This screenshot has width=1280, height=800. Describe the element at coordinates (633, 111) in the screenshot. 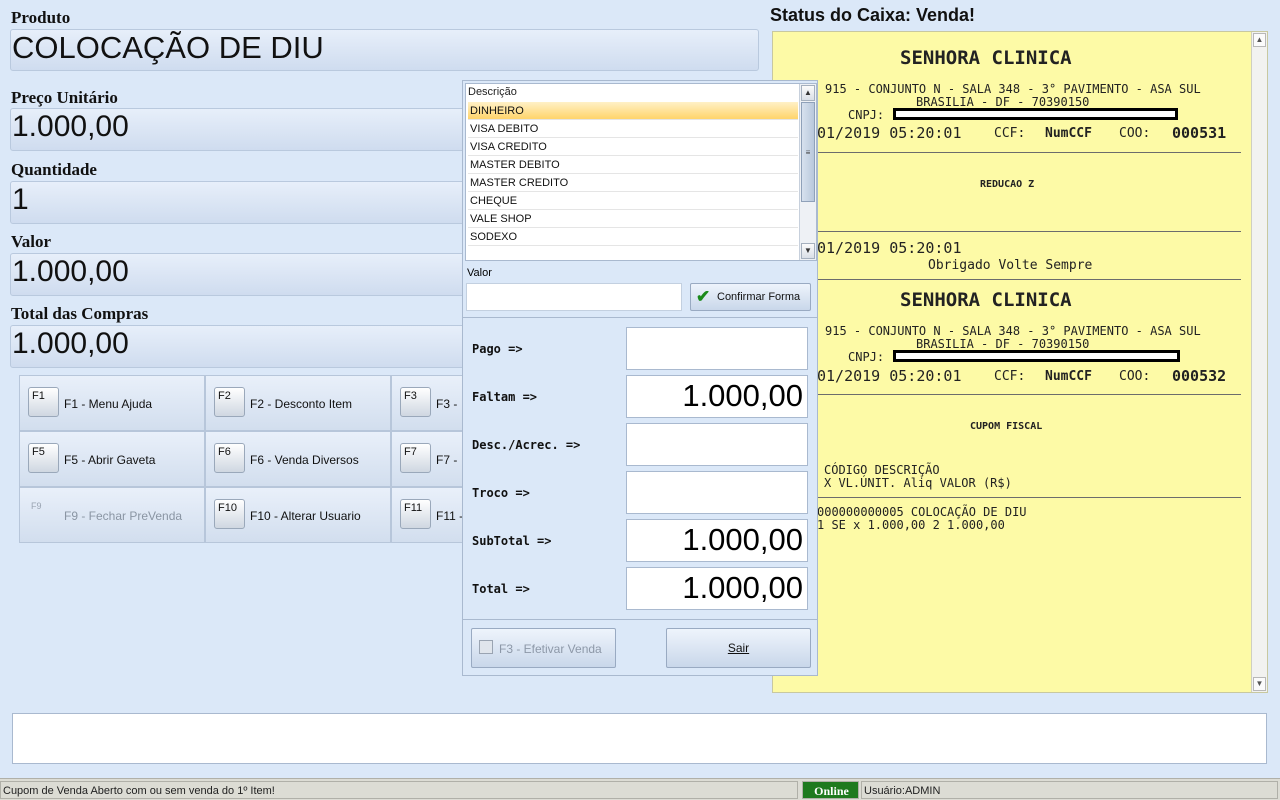

I see `payment-method-item: DINHEIRO` at that location.